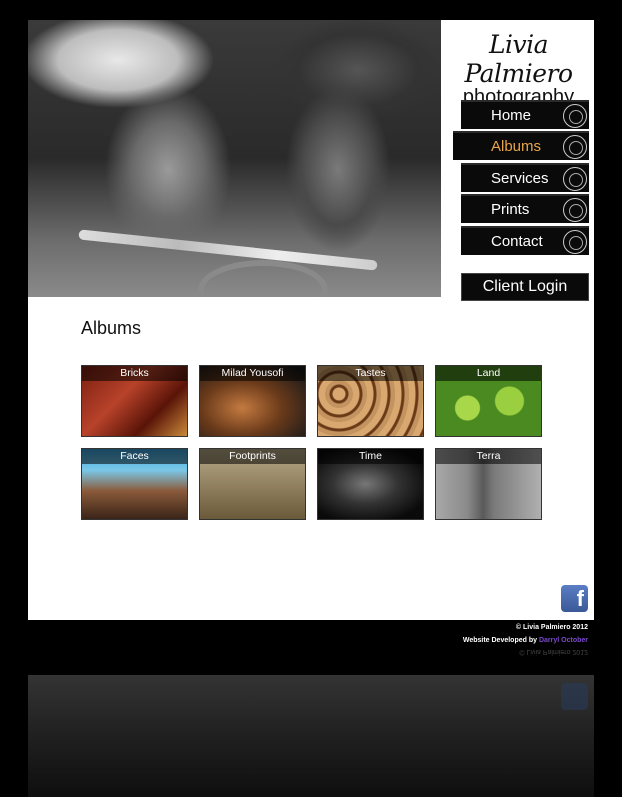 The image size is (622, 797). I want to click on album-card-milad-yousofi: Milad Yousofi, so click(252, 401).